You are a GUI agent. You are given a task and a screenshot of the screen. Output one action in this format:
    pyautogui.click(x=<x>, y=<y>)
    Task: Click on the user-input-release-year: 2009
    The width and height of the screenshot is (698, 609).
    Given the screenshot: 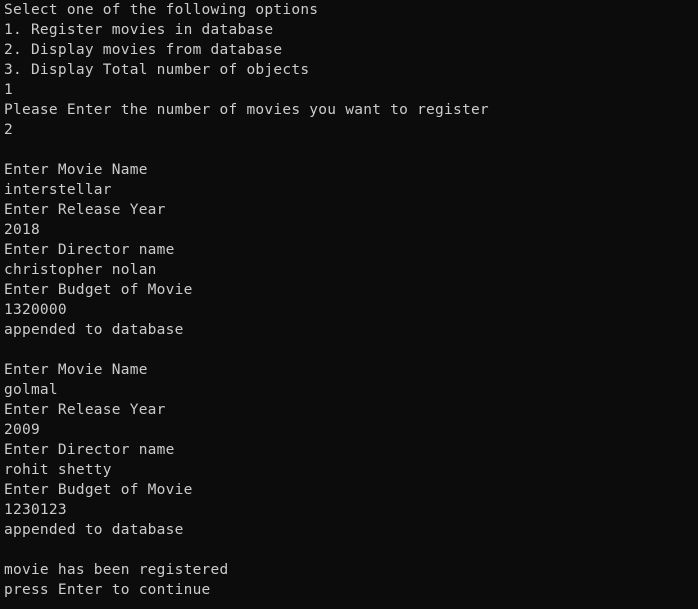 What is the action you would take?
    pyautogui.click(x=22, y=430)
    